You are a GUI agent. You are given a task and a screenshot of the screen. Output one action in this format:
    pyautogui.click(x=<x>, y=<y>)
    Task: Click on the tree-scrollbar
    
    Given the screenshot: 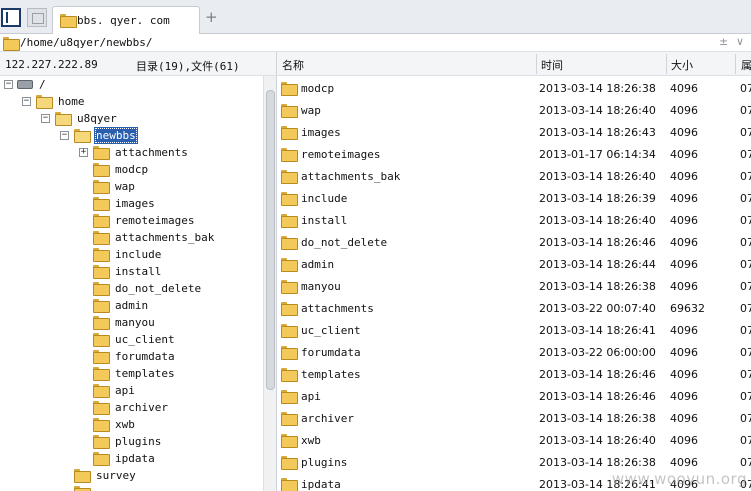 What is the action you would take?
    pyautogui.click(x=270, y=283)
    